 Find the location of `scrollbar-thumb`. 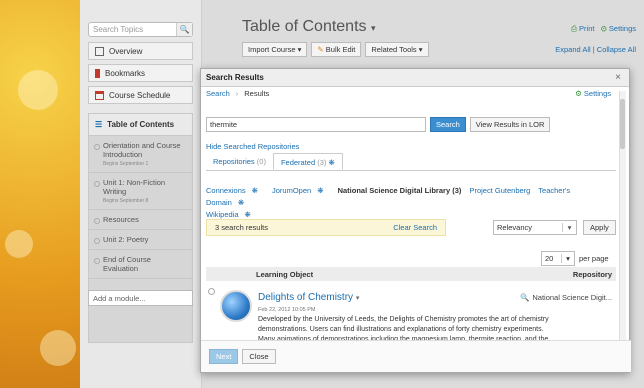

scrollbar-thumb is located at coordinates (622, 124).